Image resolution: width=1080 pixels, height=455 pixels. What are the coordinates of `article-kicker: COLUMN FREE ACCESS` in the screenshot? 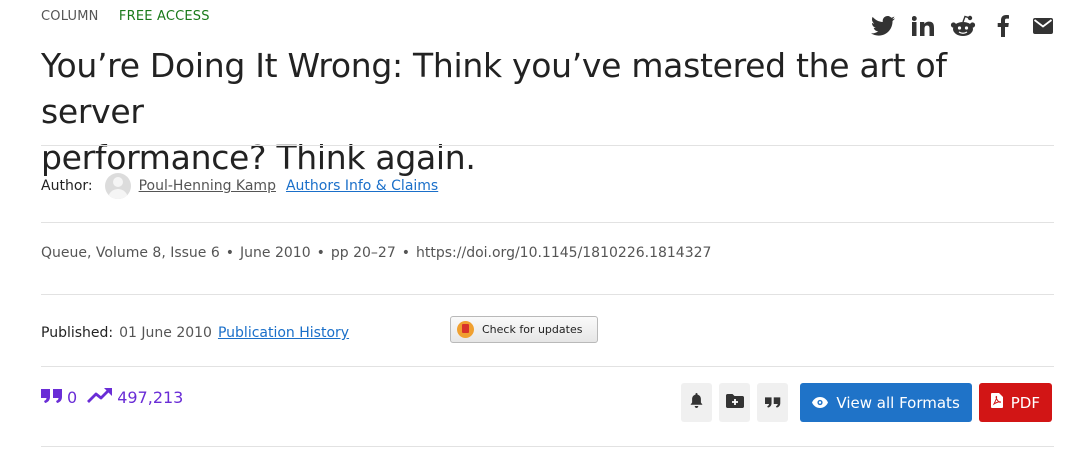 It's located at (125, 16).